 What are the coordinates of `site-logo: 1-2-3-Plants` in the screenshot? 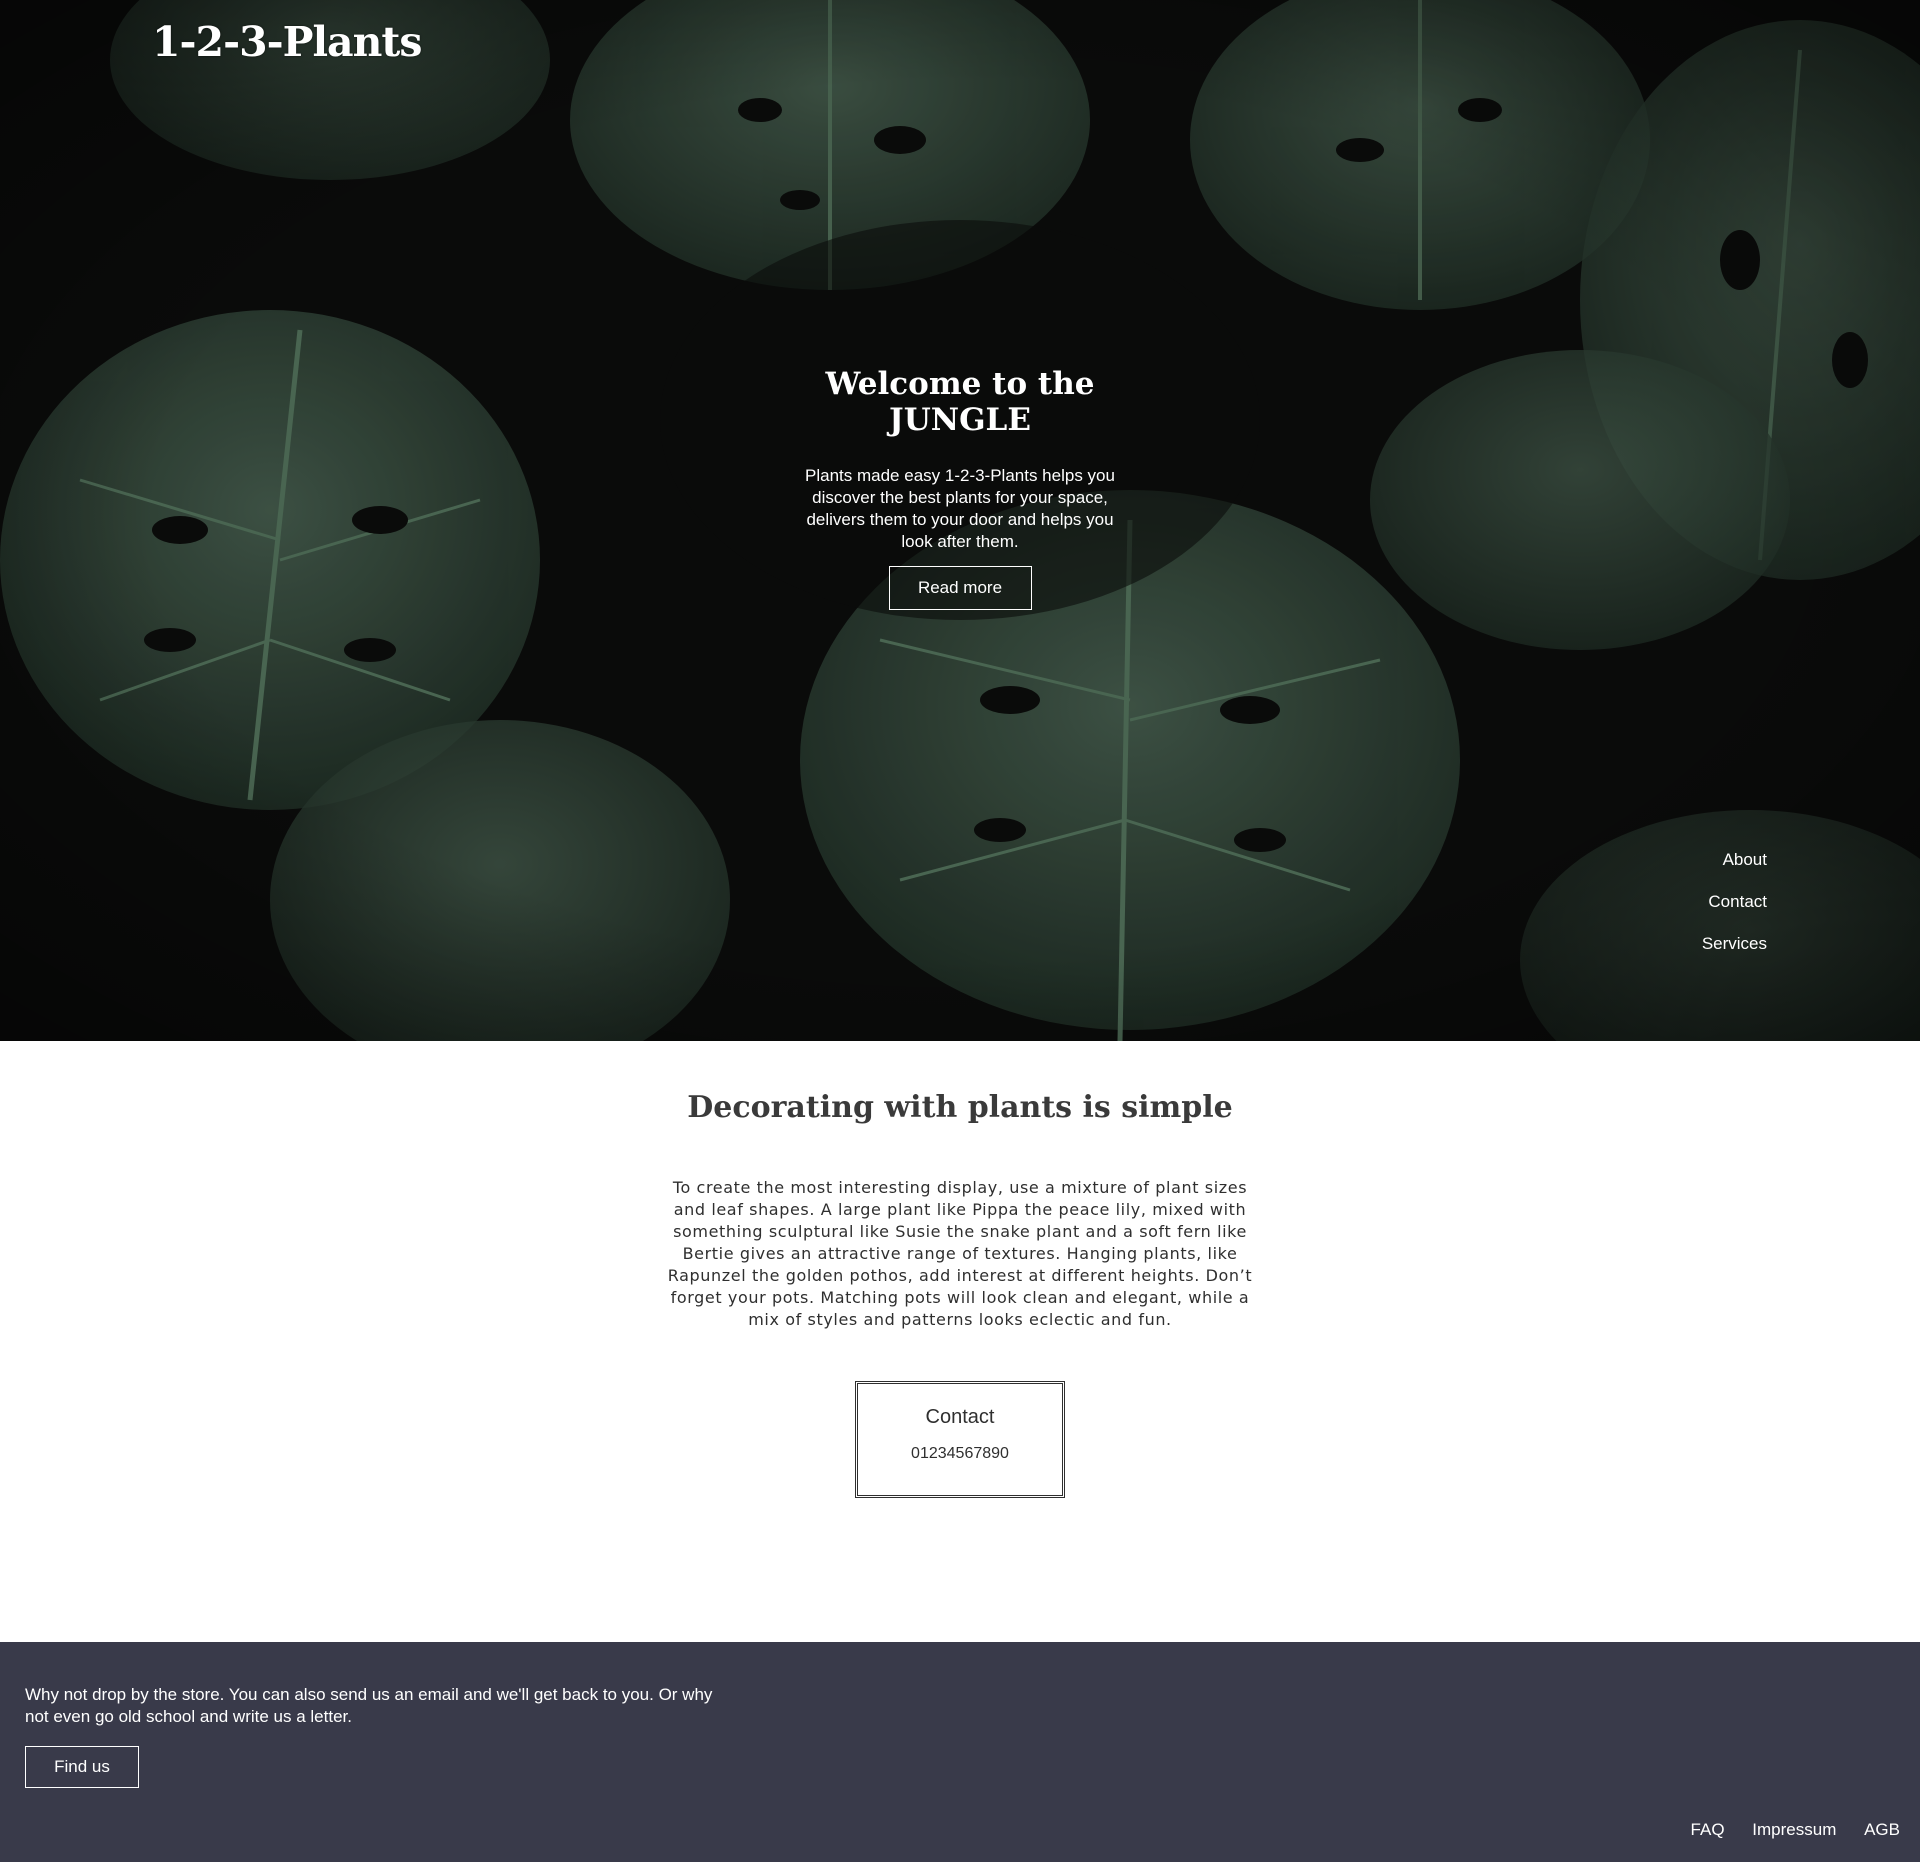 It's located at (287, 42).